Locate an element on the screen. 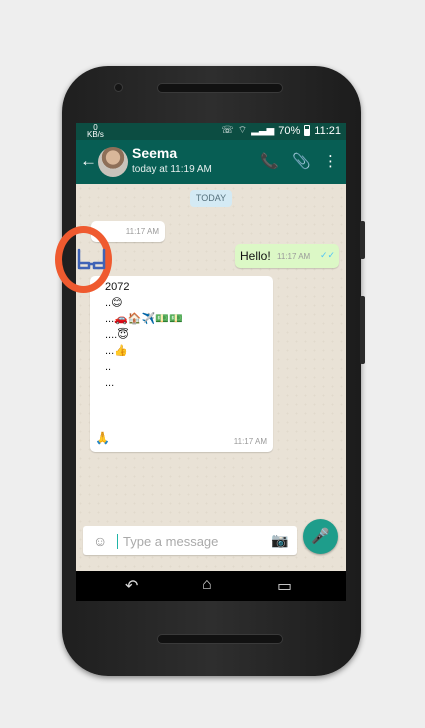 Image resolution: width=425 pixels, height=728 pixels. message-input-box: ☺ 📷 is located at coordinates (190, 540).